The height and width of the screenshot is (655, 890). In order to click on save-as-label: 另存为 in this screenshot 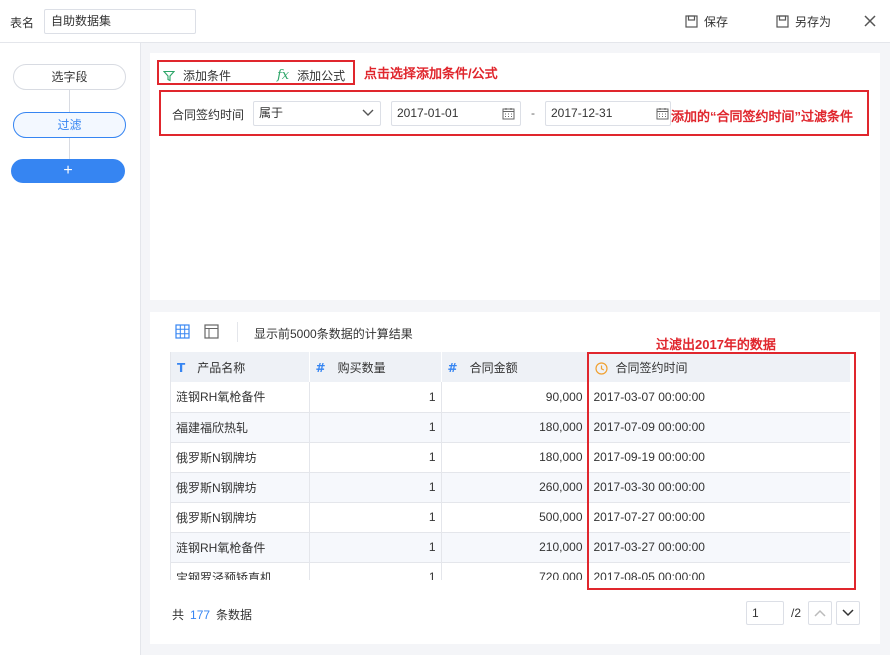, I will do `click(813, 22)`.